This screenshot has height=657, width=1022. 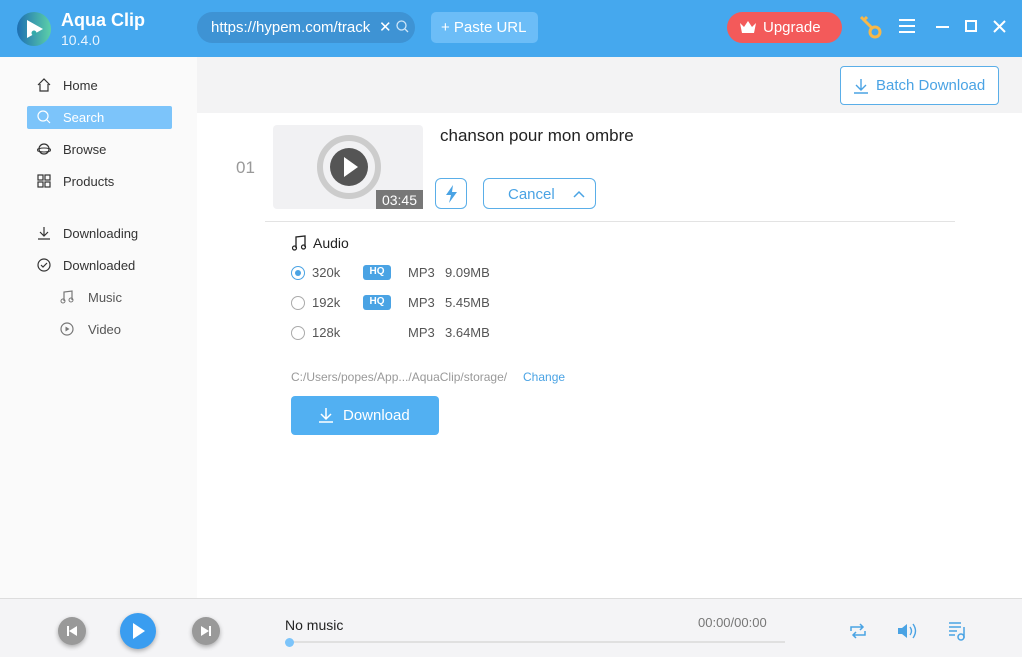 I want to click on cancel-label: Cancel, so click(x=531, y=194).